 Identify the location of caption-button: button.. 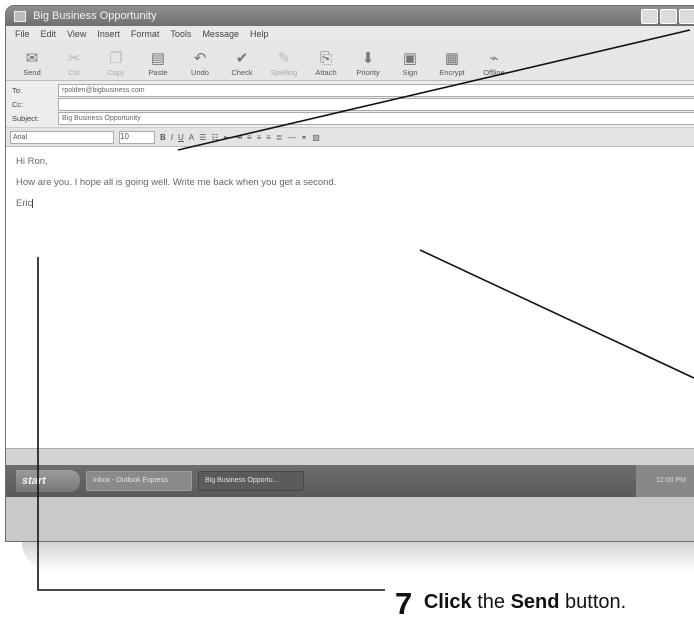
(596, 602).